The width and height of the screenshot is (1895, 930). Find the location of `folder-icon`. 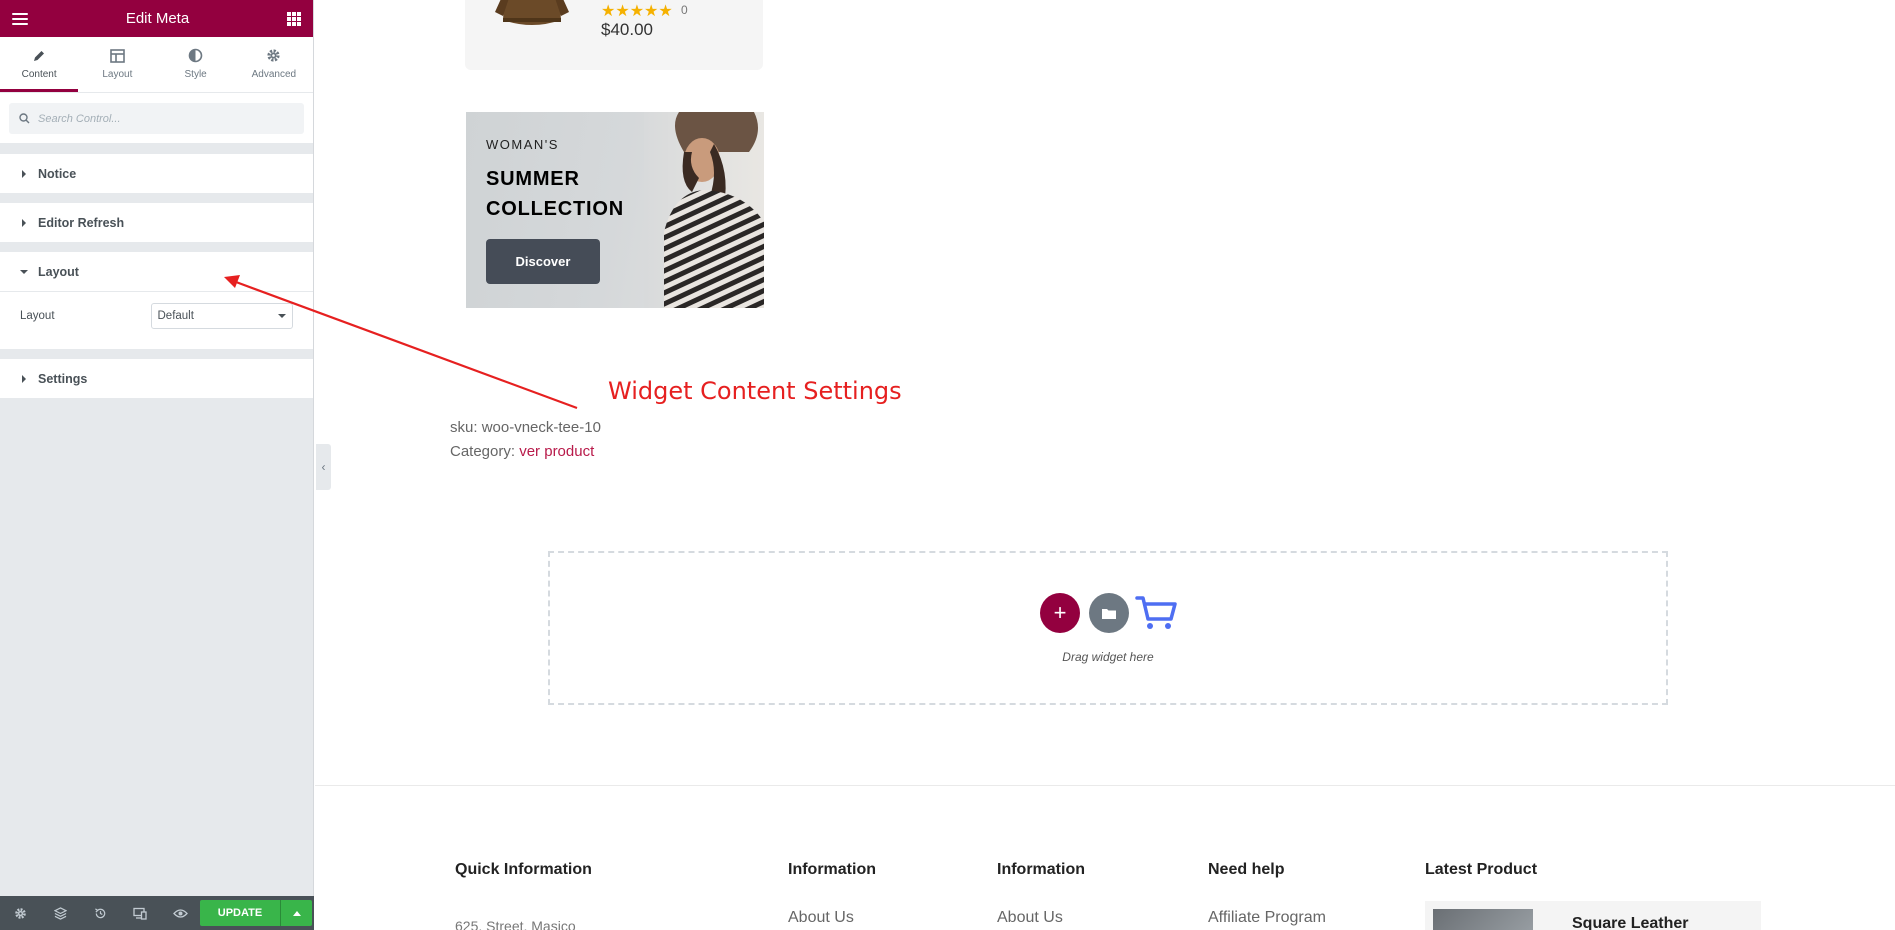

folder-icon is located at coordinates (1109, 613).